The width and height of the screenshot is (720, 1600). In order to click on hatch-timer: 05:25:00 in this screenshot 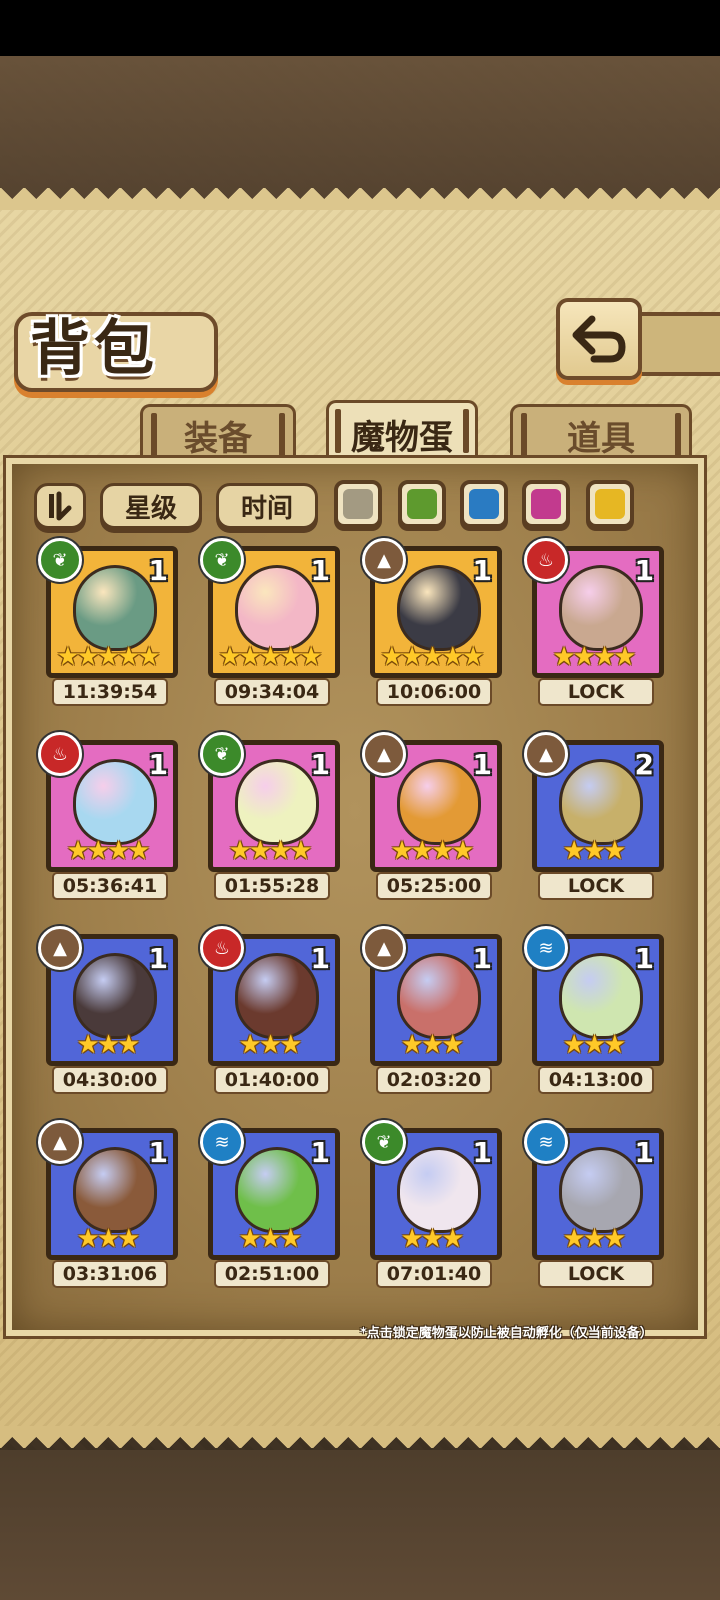, I will do `click(434, 886)`.